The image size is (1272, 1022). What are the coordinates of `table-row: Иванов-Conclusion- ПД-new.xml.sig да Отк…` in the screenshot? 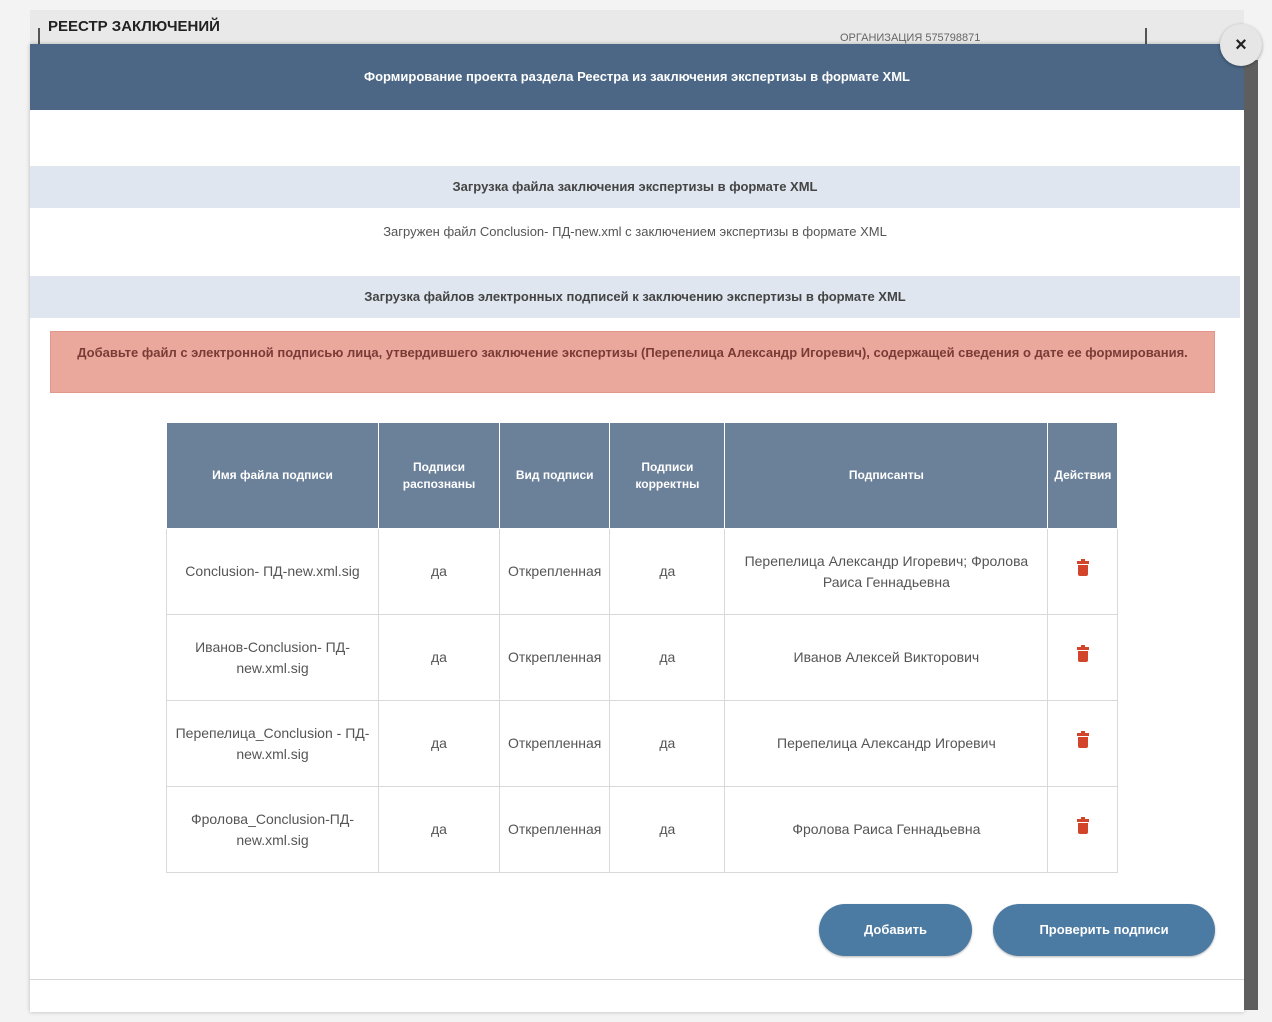 It's located at (642, 657).